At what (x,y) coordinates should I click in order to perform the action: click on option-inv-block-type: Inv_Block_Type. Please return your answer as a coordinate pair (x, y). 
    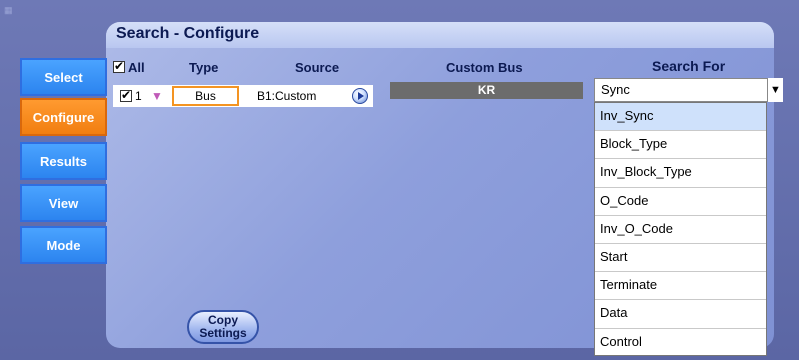
    Looking at the image, I should click on (680, 173).